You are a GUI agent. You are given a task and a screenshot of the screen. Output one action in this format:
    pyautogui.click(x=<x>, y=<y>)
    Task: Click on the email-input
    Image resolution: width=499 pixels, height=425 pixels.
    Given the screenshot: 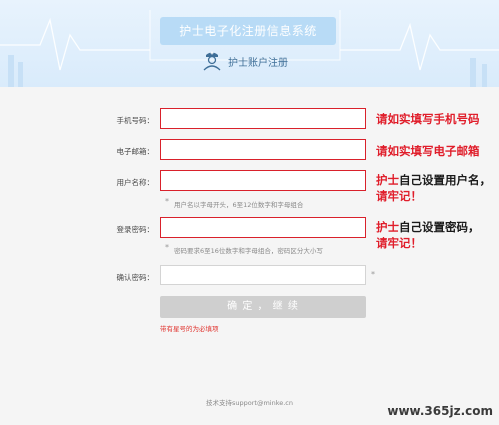 What is the action you would take?
    pyautogui.click(x=263, y=149)
    